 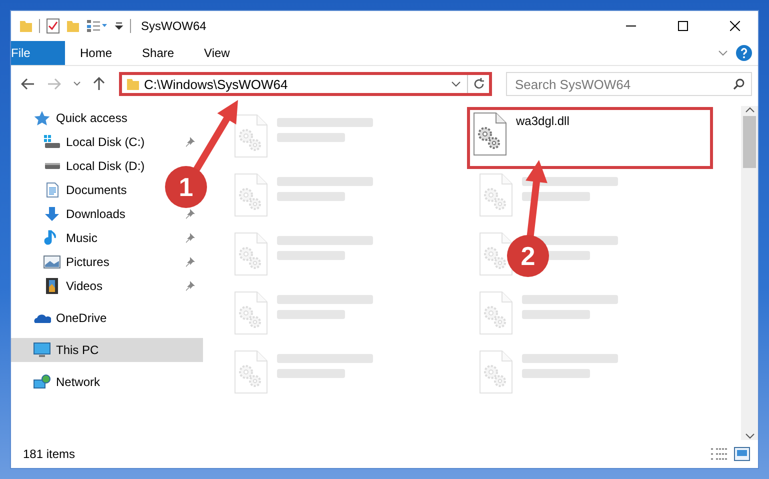 What do you see at coordinates (81, 318) in the screenshot?
I see `sidebar-label: OneDrive` at bounding box center [81, 318].